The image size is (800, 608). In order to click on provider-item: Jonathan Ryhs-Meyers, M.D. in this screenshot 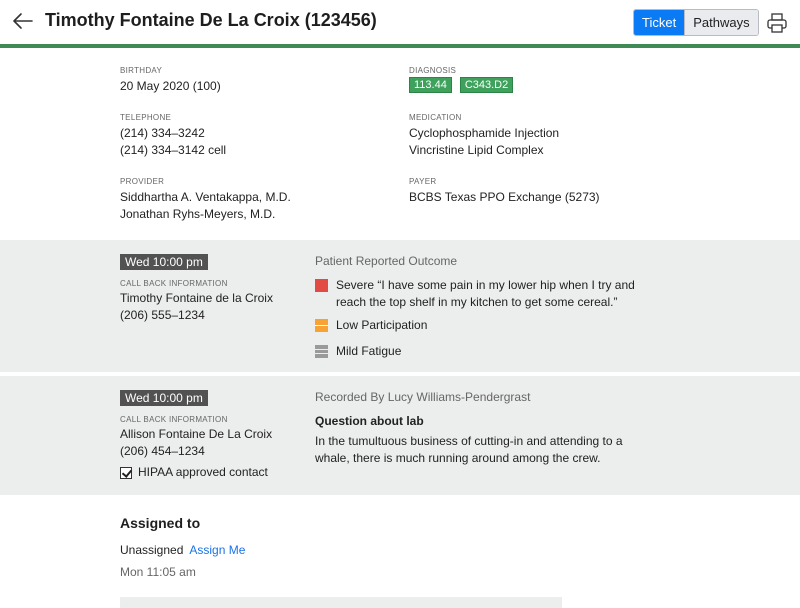, I will do `click(198, 214)`.